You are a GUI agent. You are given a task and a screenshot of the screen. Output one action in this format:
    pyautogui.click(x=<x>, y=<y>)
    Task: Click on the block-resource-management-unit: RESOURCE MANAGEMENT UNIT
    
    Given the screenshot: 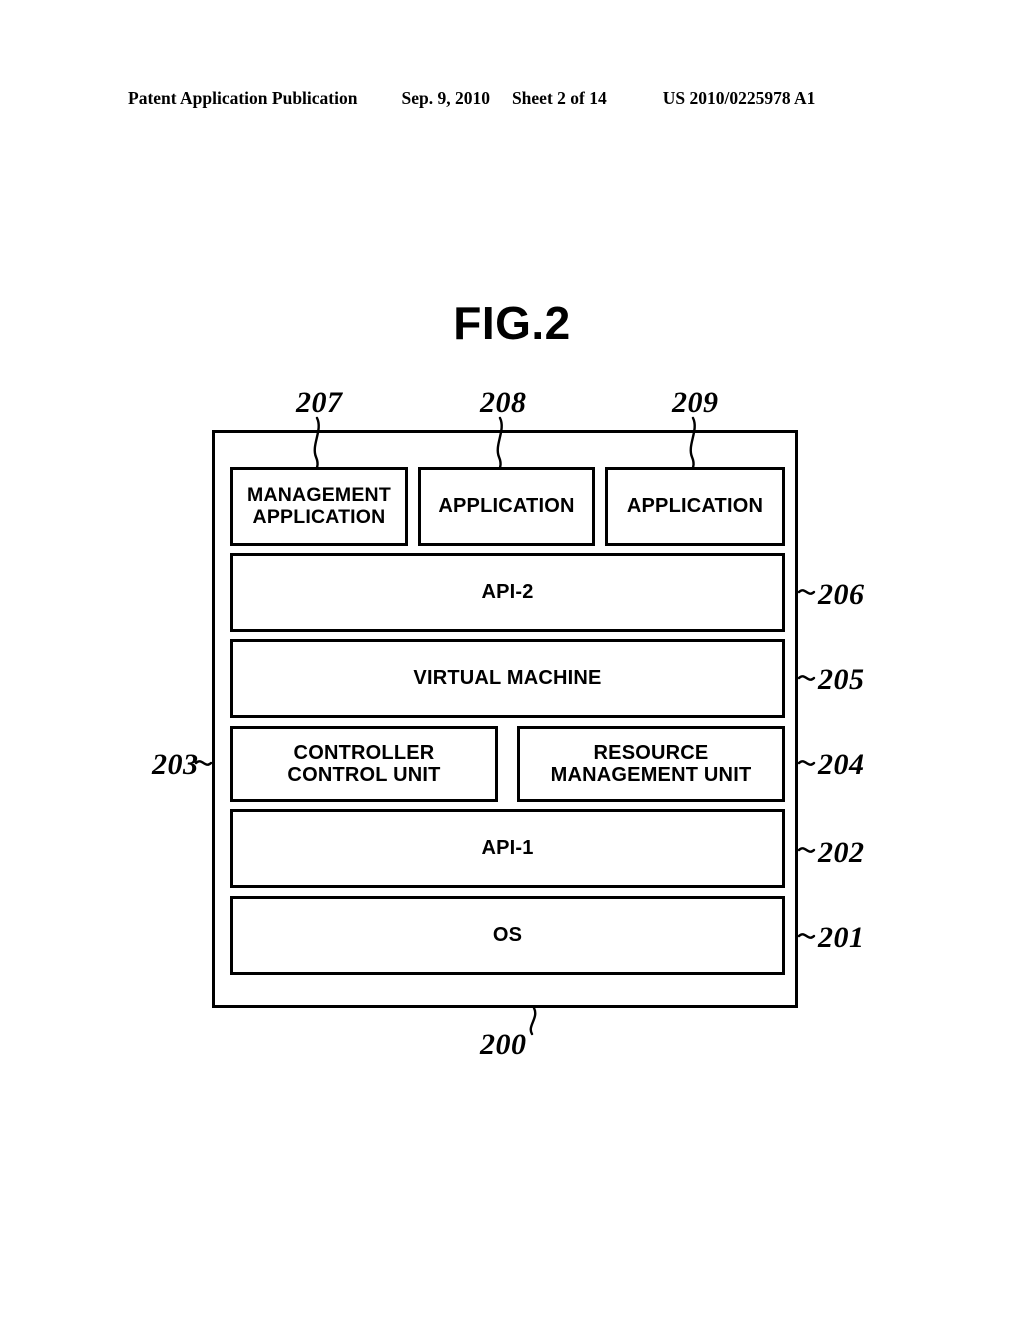 What is the action you would take?
    pyautogui.click(x=651, y=764)
    